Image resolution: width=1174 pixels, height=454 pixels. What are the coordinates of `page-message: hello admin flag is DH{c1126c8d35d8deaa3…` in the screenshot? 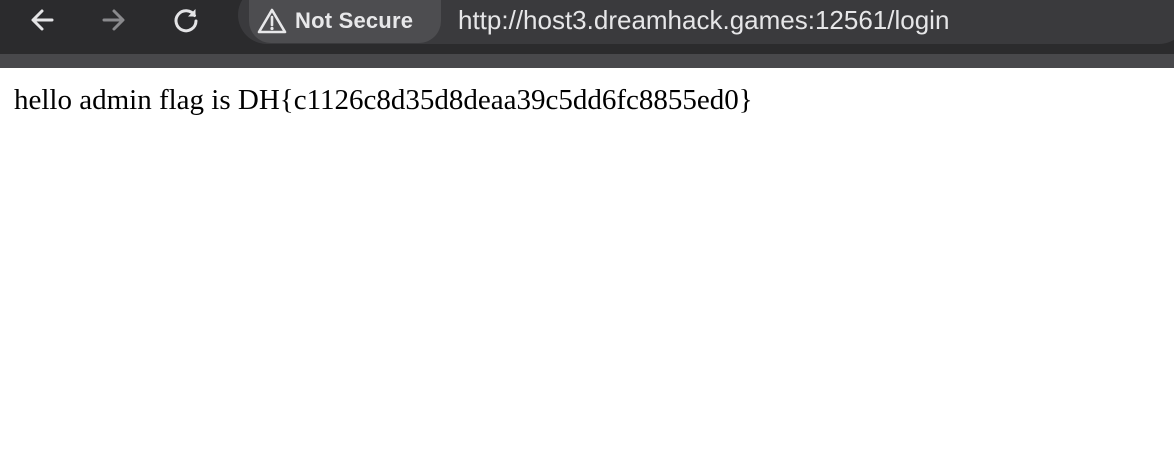 It's located at (383, 100).